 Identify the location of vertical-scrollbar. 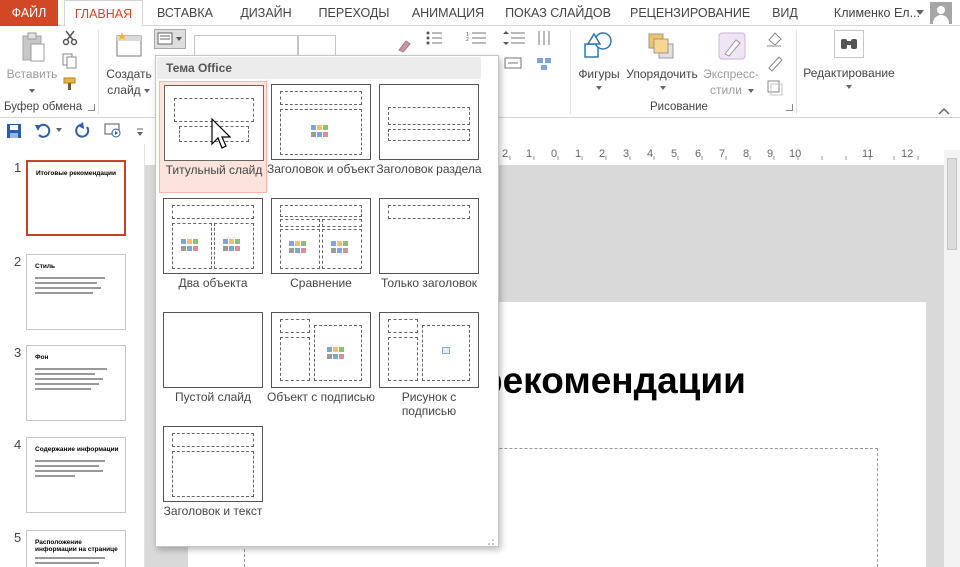
(952, 358).